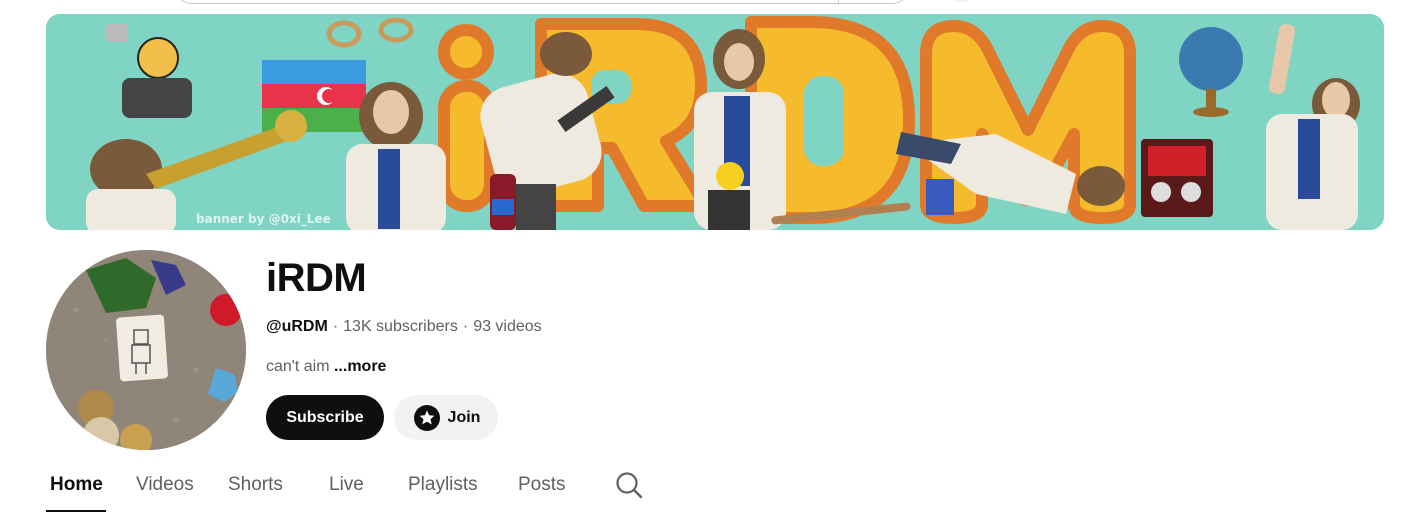 Image resolution: width=1423 pixels, height=513 pixels. I want to click on description-text: can't aim, so click(298, 366).